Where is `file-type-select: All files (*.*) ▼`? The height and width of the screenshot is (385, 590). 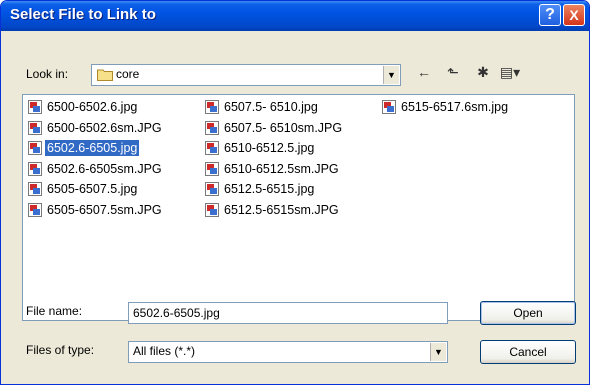 file-type-select: All files (*.*) ▼ is located at coordinates (288, 352).